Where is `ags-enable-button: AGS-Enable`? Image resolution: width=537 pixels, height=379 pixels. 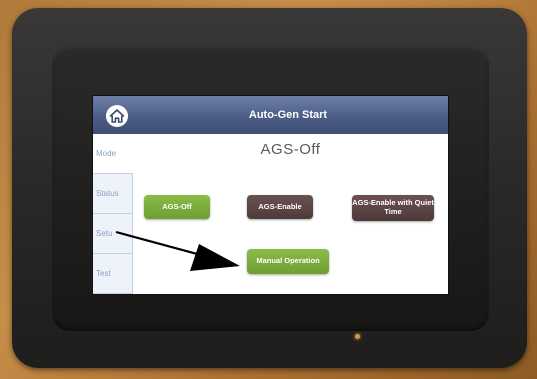 ags-enable-button: AGS-Enable is located at coordinates (280, 207).